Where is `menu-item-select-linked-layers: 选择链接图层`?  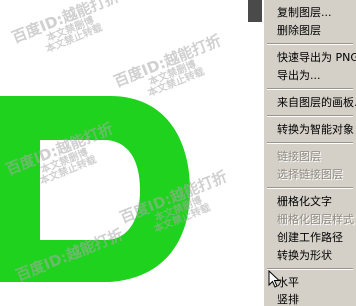
menu-item-select-linked-layers: 选择链接图层 is located at coordinates (309, 175).